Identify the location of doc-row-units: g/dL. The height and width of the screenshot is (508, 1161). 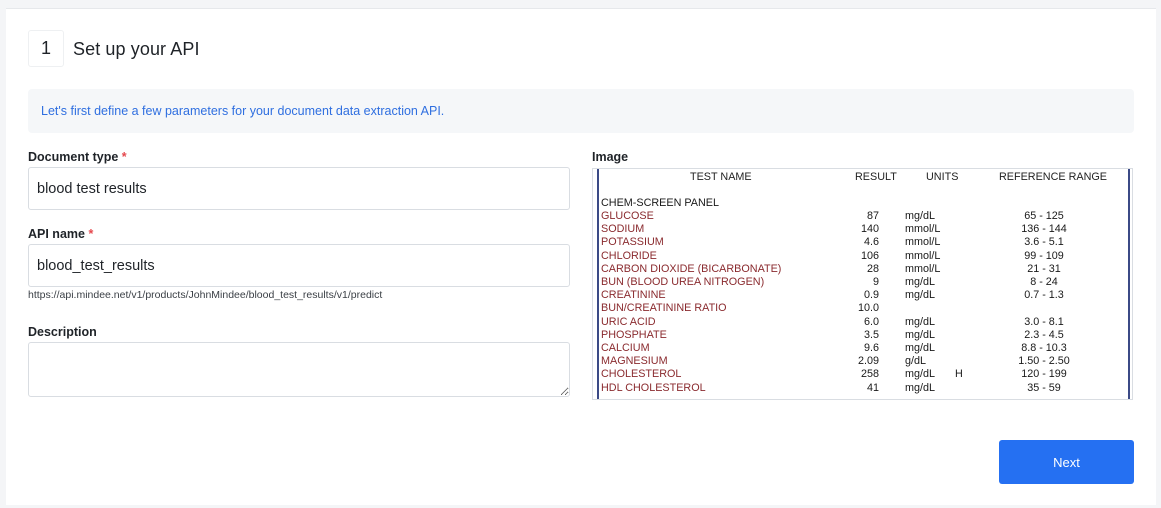
(916, 361).